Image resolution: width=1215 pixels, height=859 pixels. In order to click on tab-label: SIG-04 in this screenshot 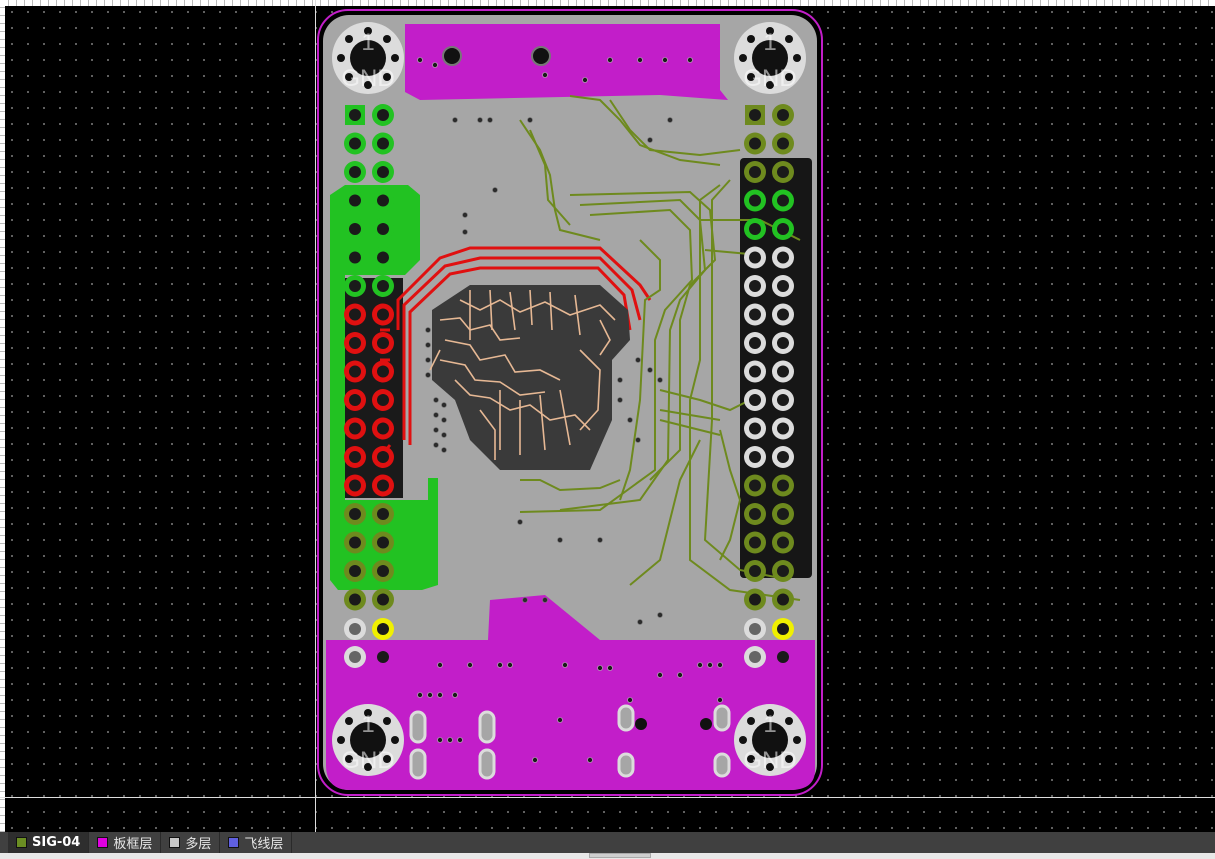, I will do `click(56, 842)`.